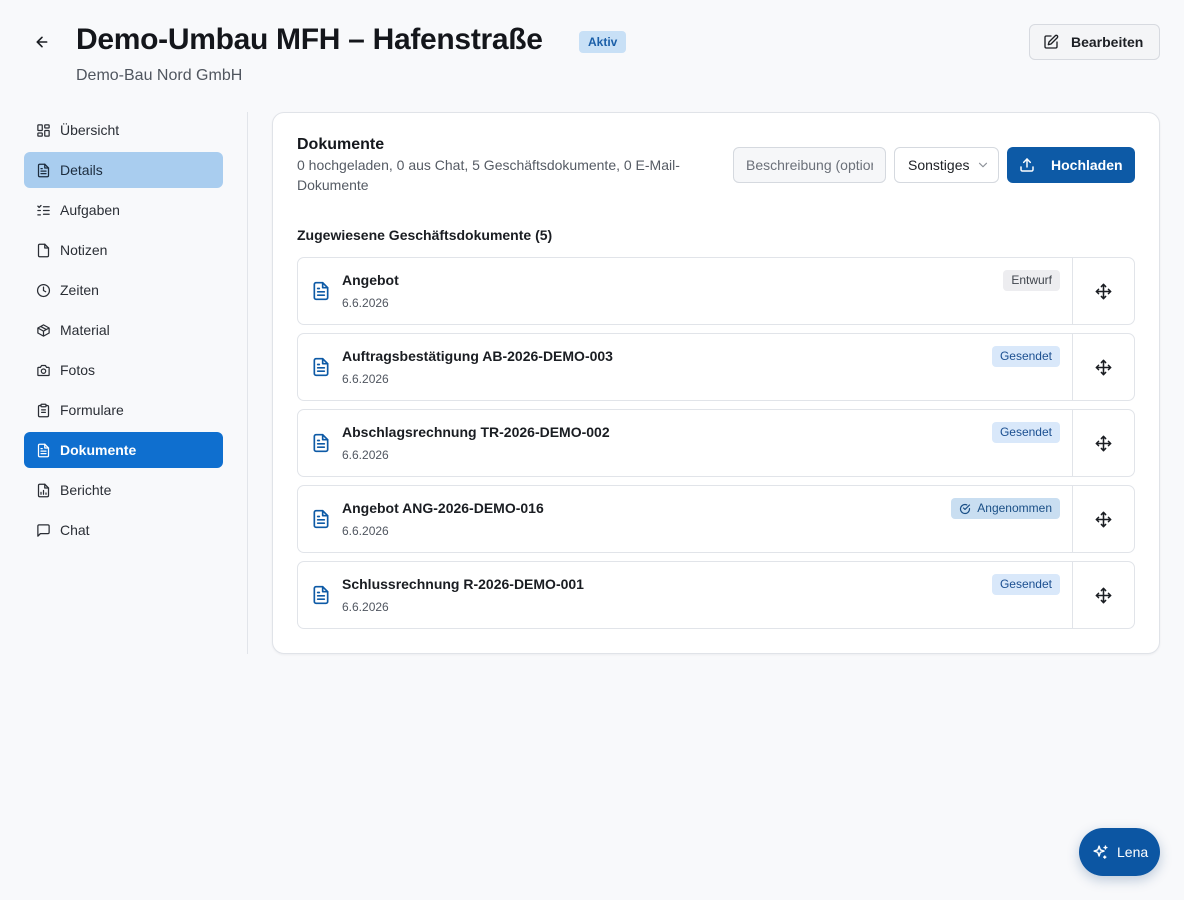 Image resolution: width=1184 pixels, height=900 pixels. What do you see at coordinates (123, 330) in the screenshot?
I see `sidebar-item-material: Material` at bounding box center [123, 330].